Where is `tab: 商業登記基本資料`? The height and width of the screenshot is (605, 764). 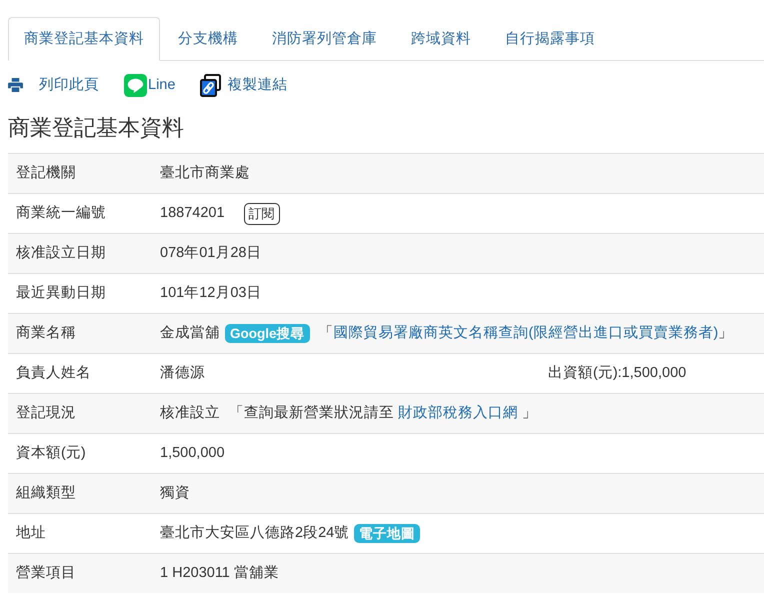
tab: 商業登記基本資料 is located at coordinates (84, 39).